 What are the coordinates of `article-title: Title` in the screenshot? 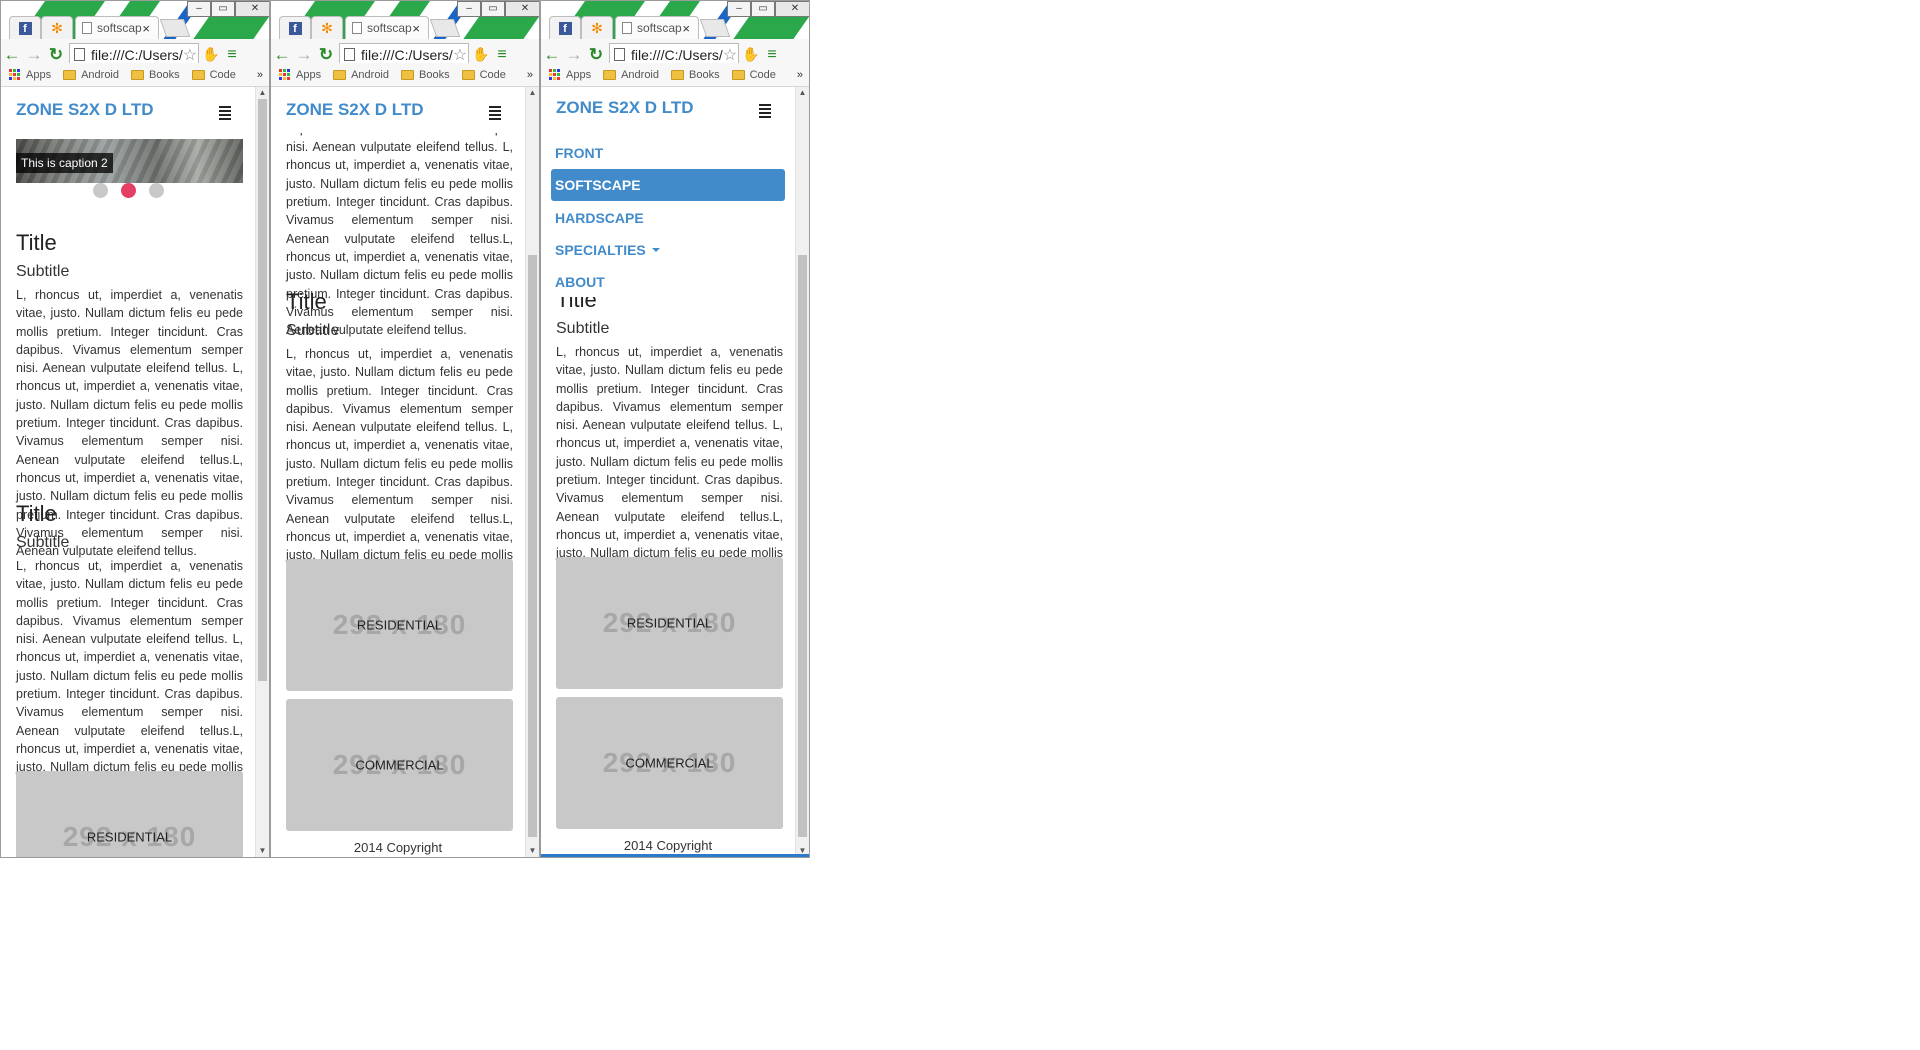 It's located at (36, 242).